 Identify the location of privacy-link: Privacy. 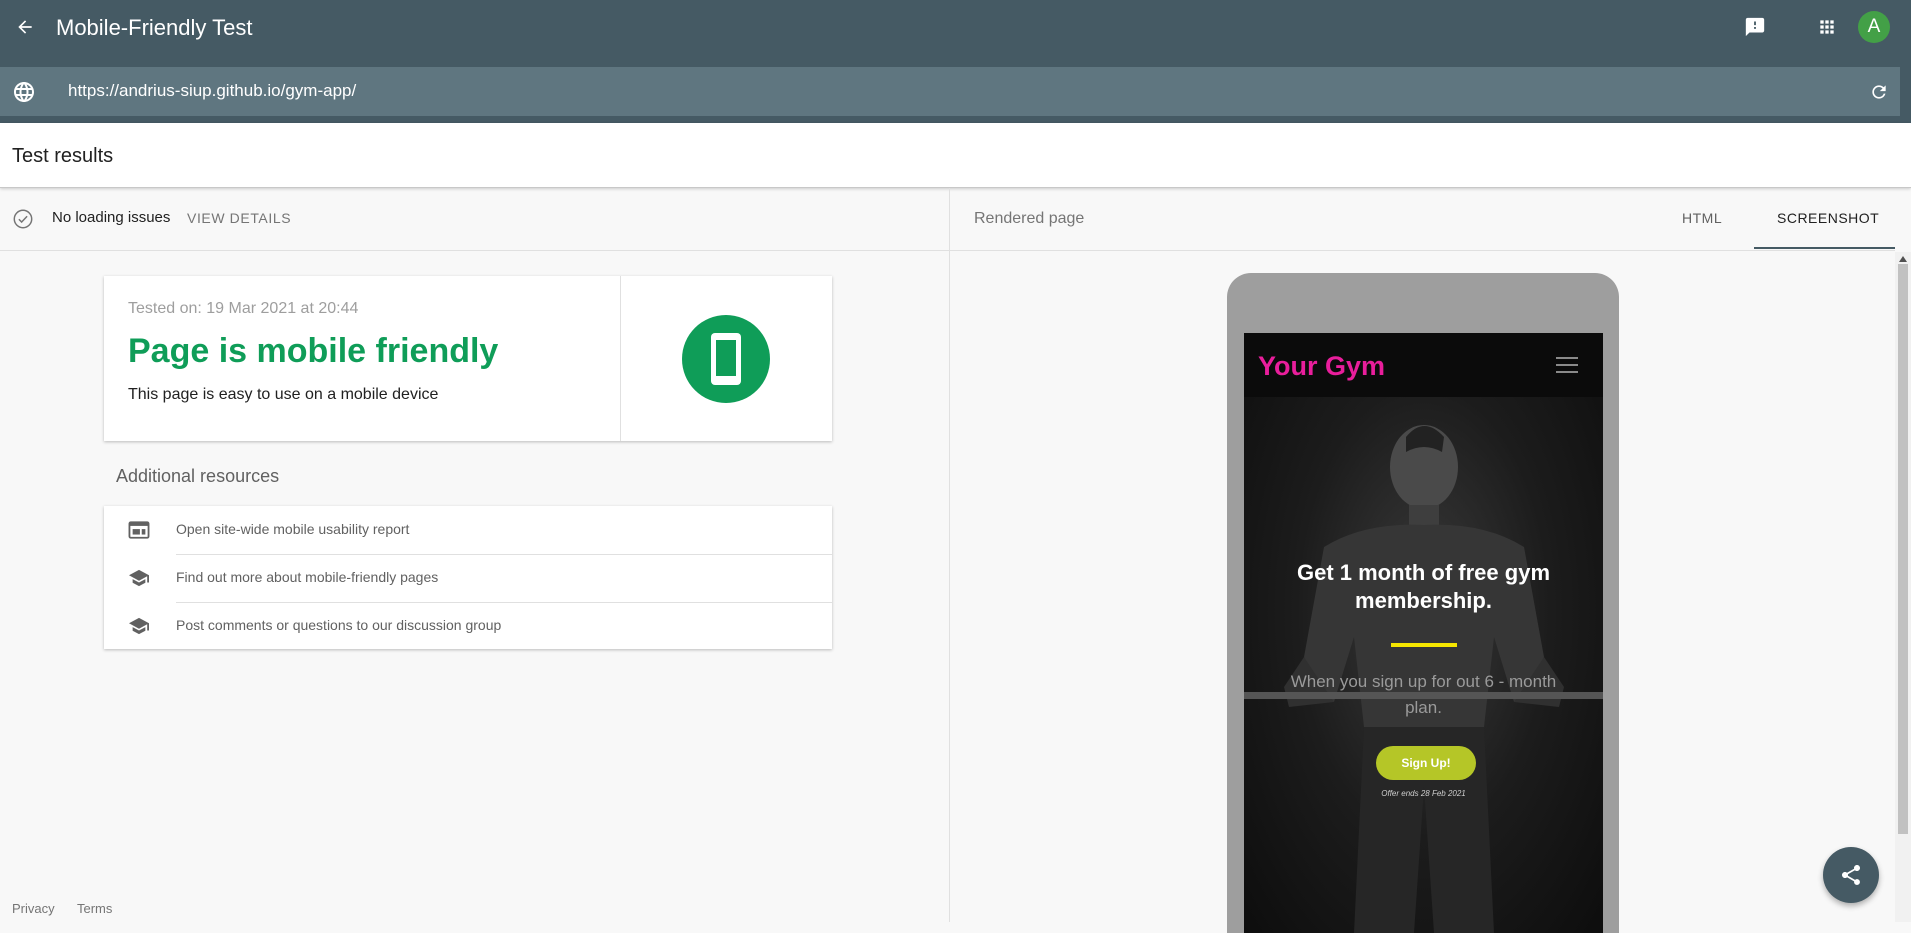
(33, 908).